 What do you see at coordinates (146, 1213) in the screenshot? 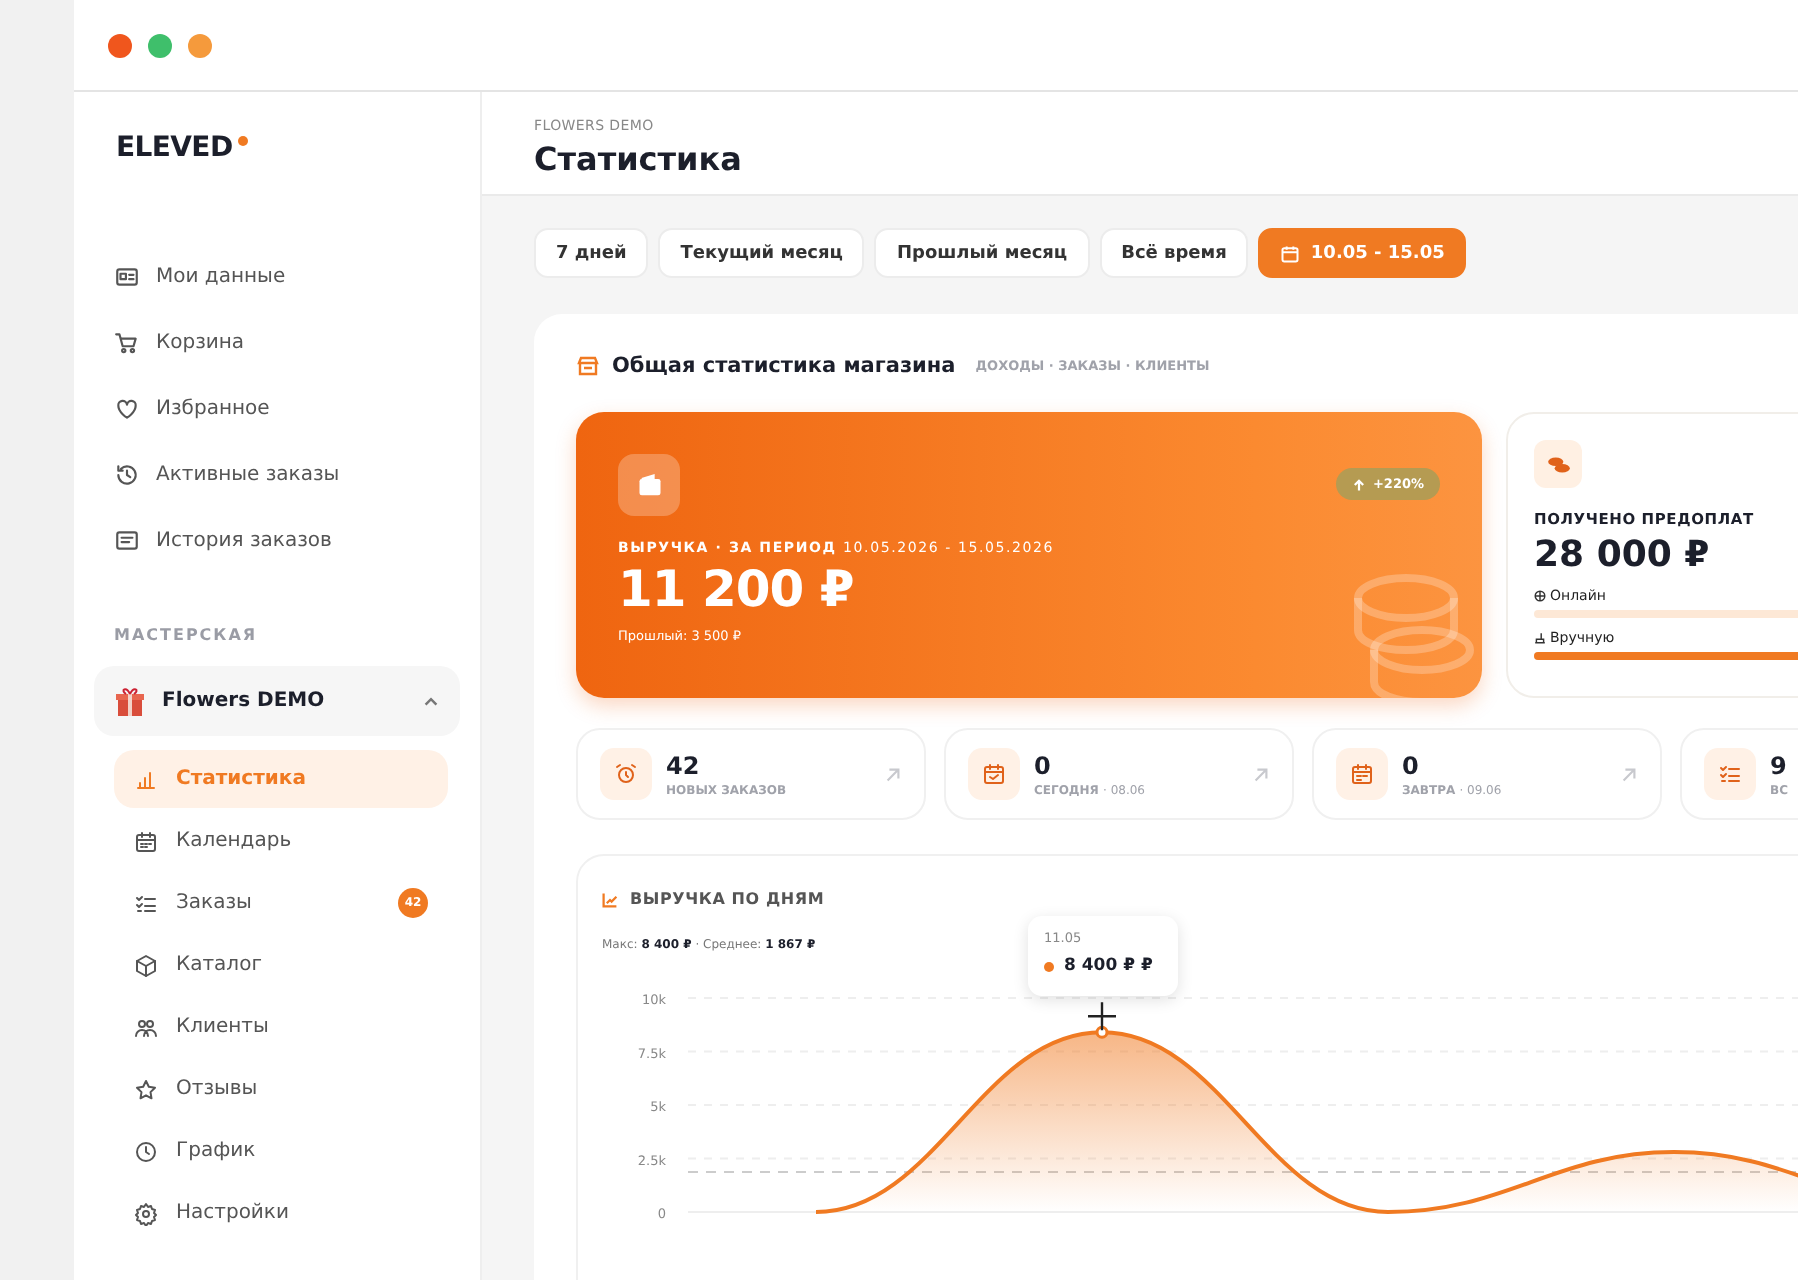
I see `settings-icon` at bounding box center [146, 1213].